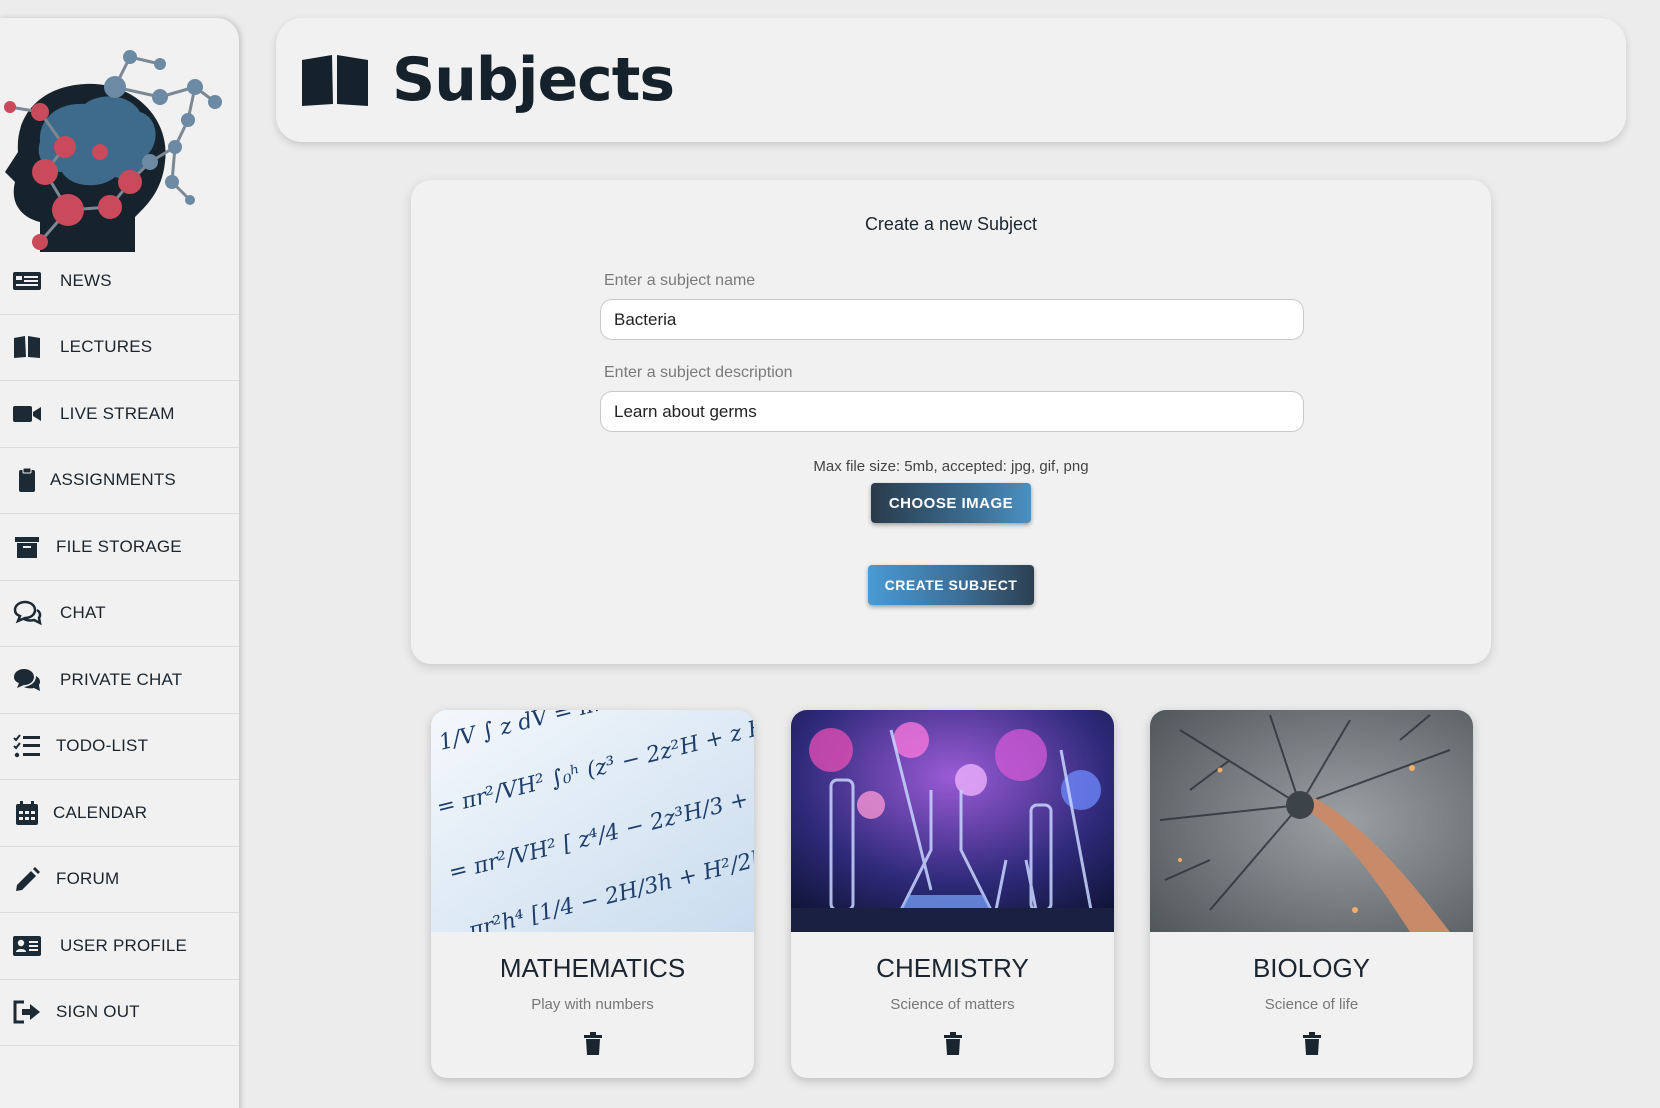 The width and height of the screenshot is (1660, 1108). What do you see at coordinates (1311, 968) in the screenshot?
I see `subject-name: BIOLOGY` at bounding box center [1311, 968].